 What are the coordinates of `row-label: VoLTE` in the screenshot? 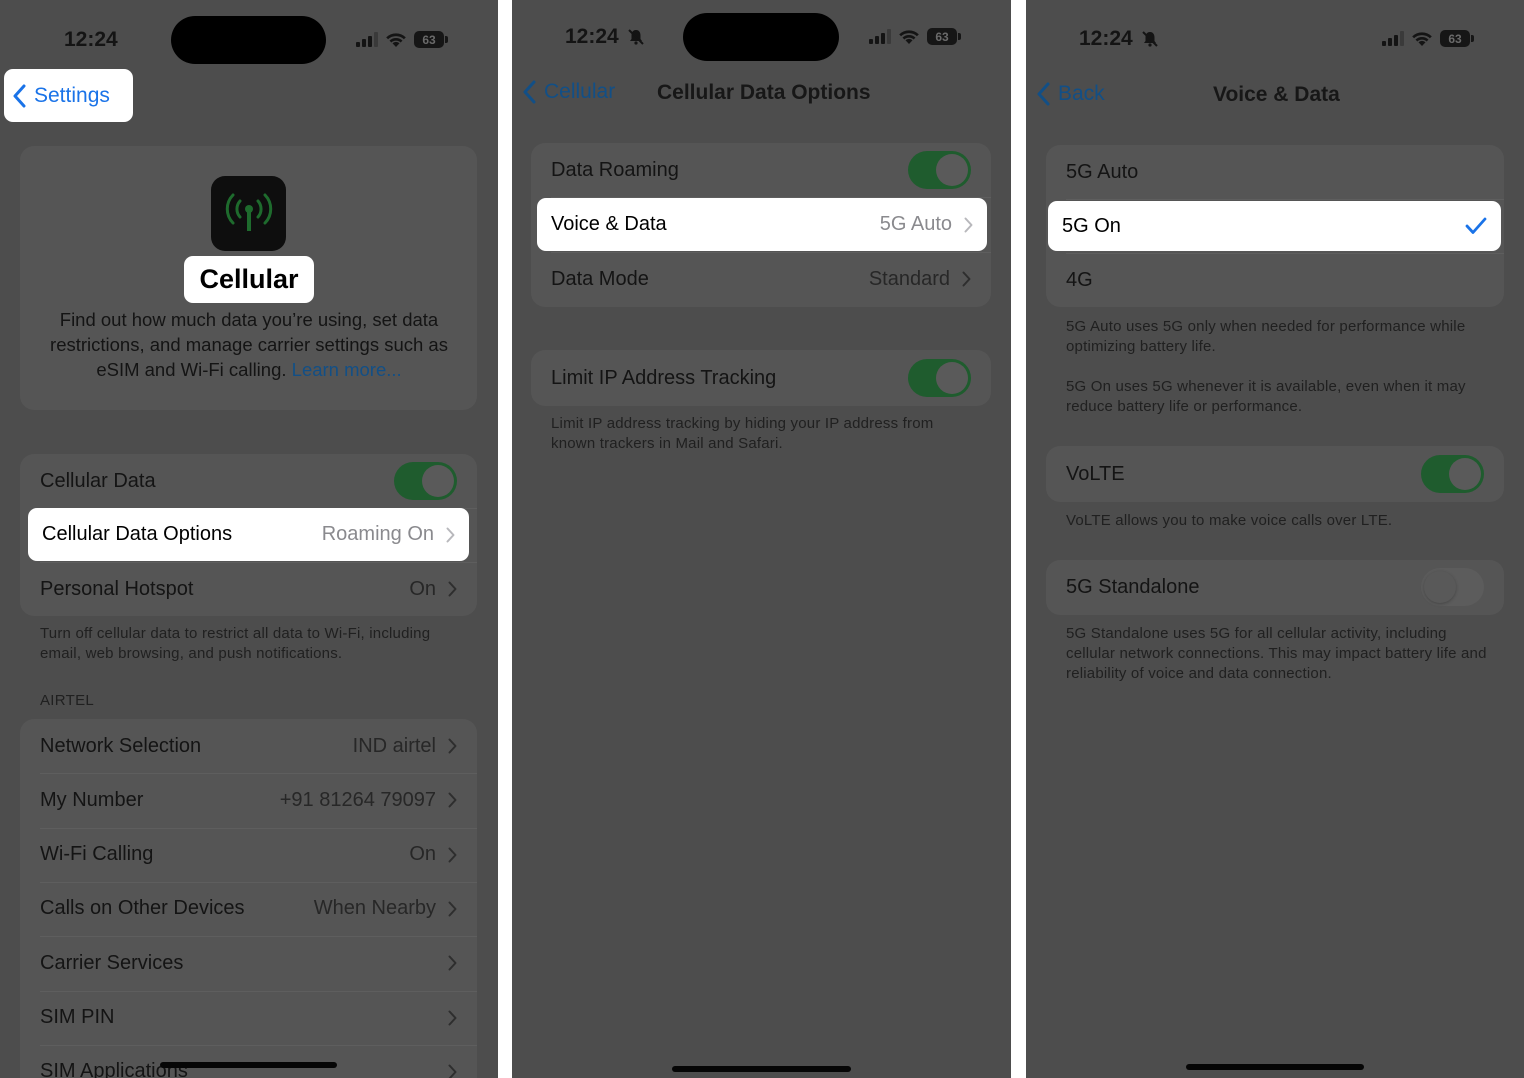 It's located at (1095, 473).